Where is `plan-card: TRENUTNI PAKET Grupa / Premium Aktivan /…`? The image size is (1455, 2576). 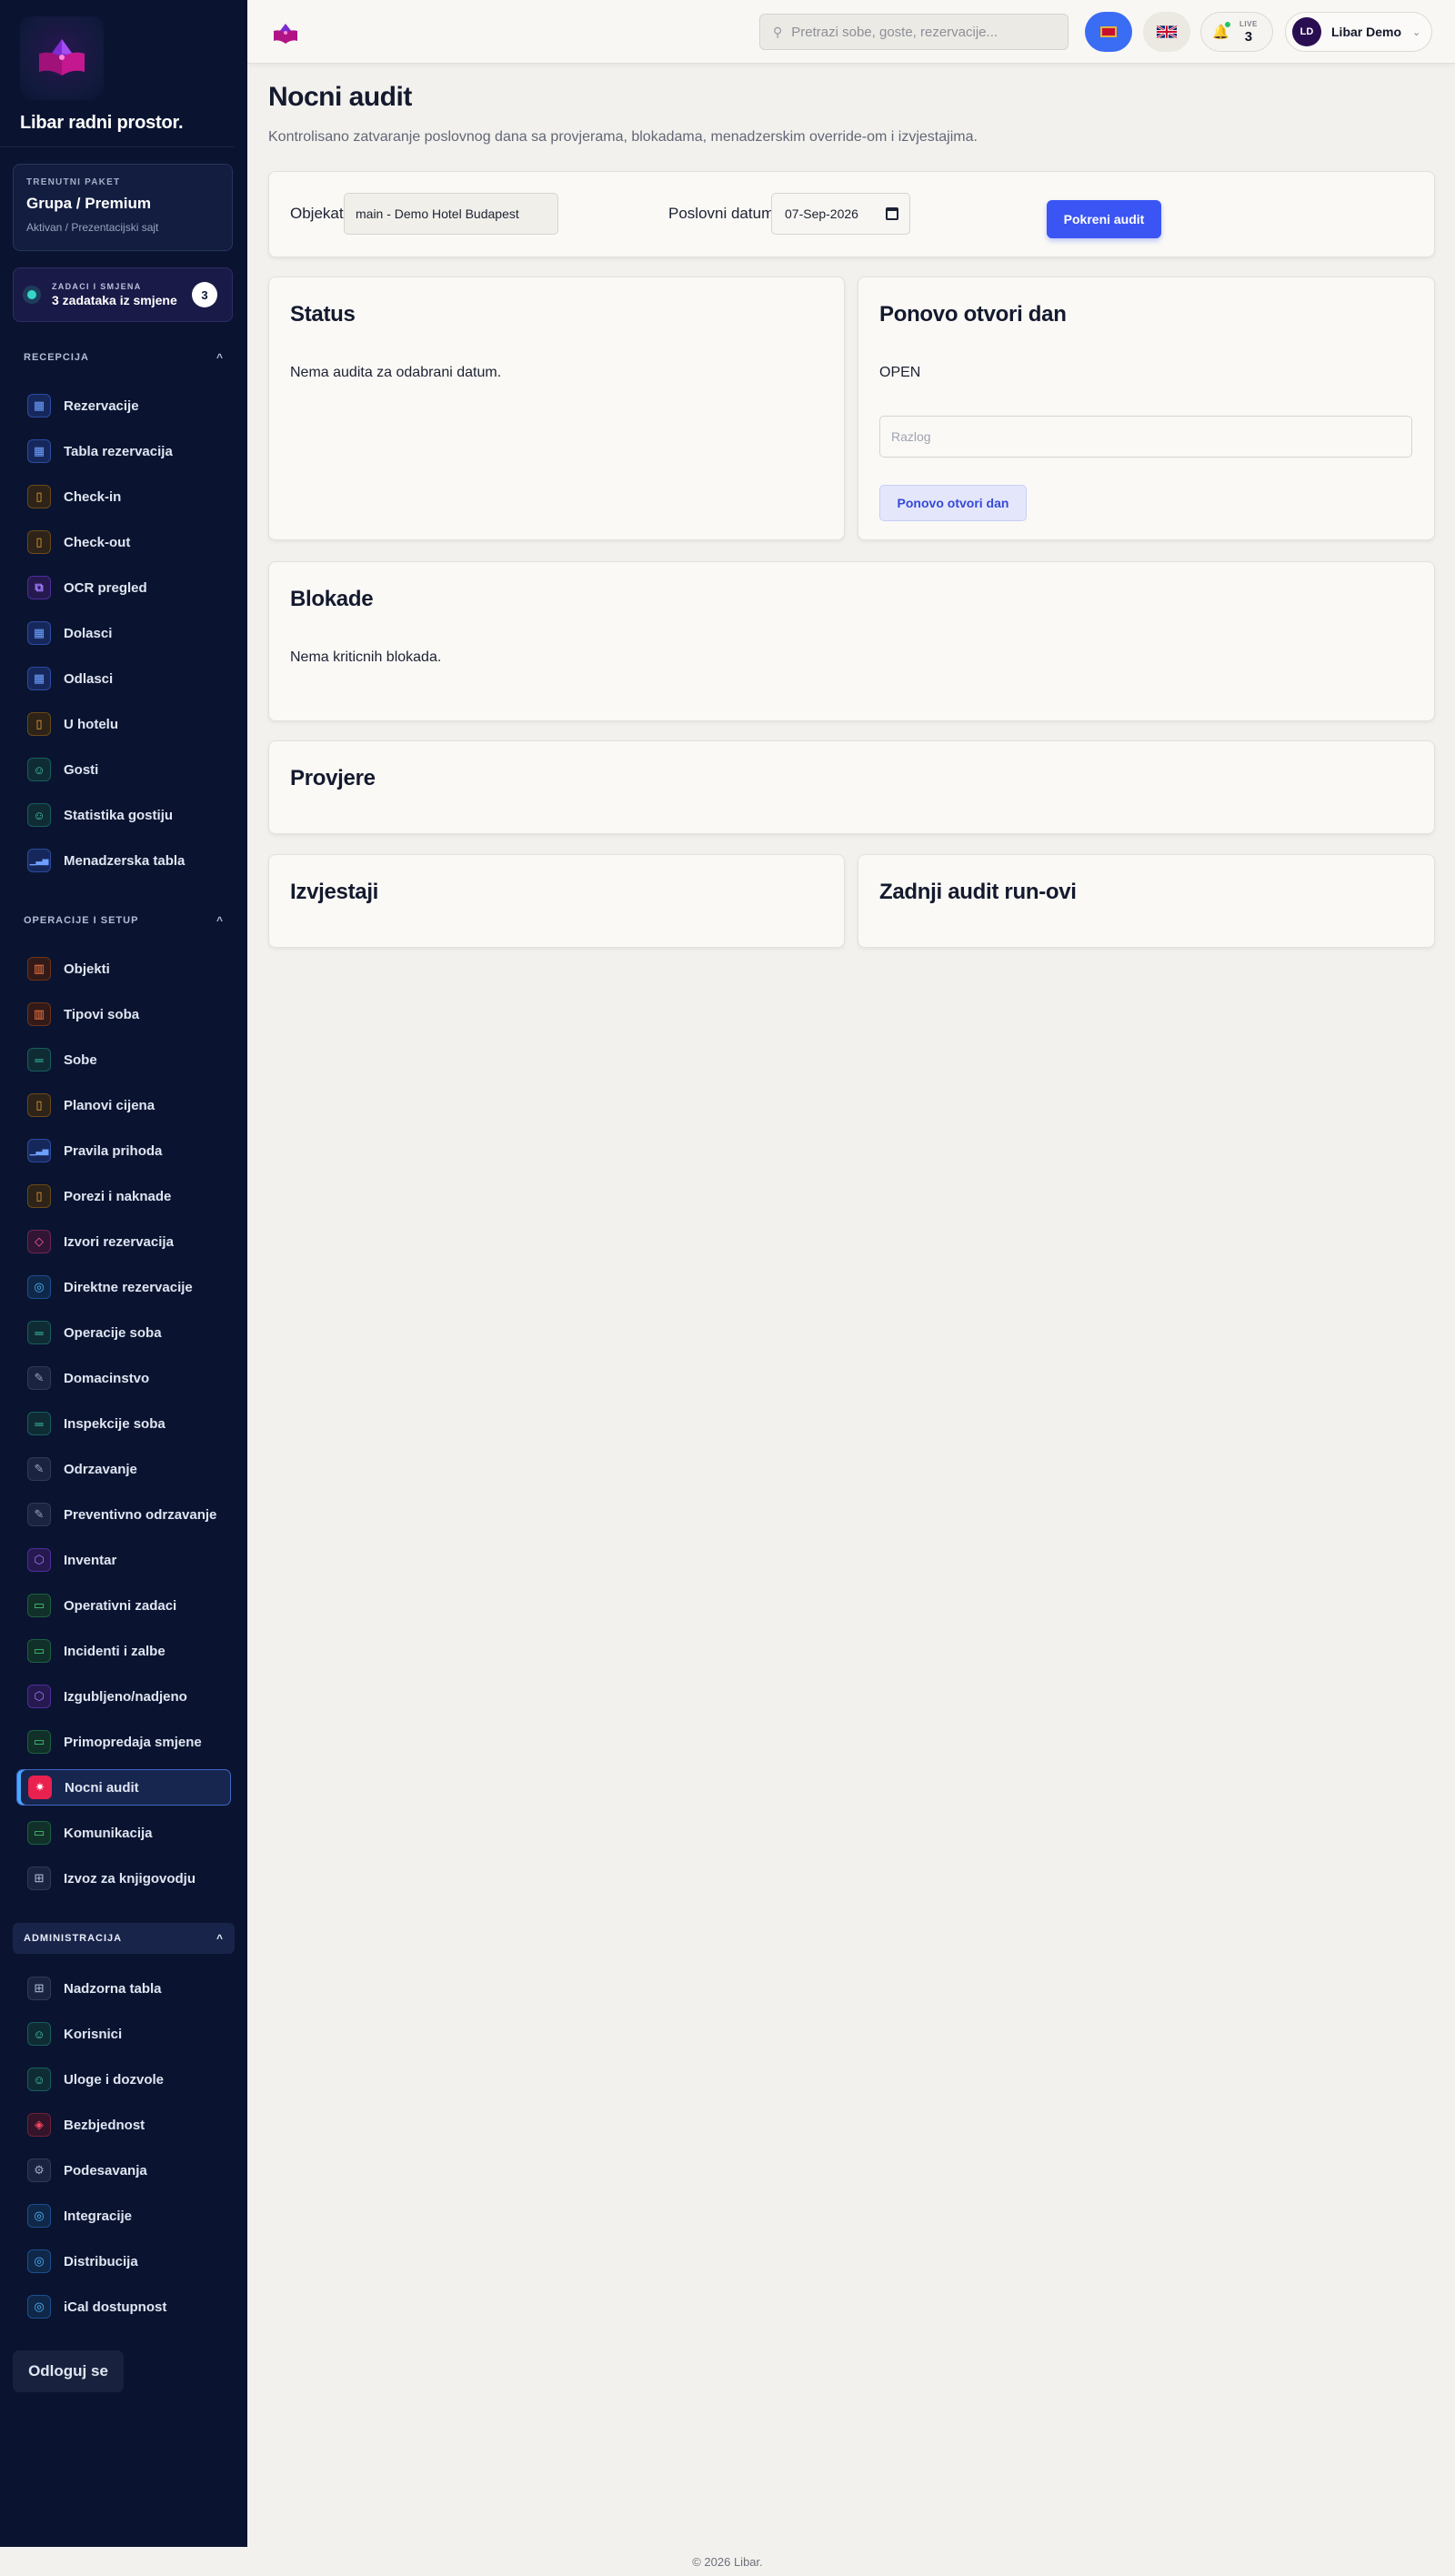 plan-card: TRENUTNI PAKET Grupa / Premium Aktivan /… is located at coordinates (123, 207).